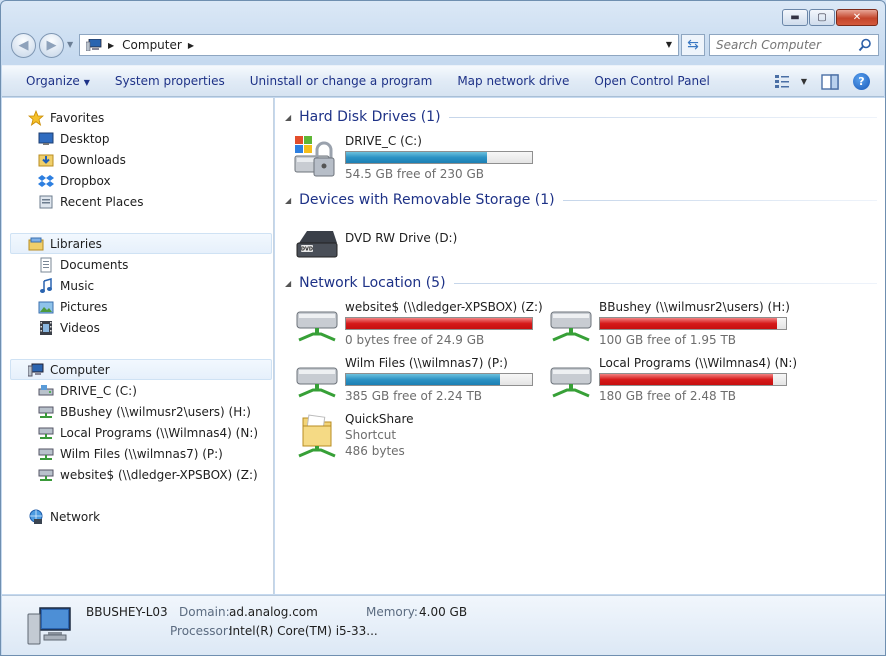  I want to click on nav-item-network-drive-p: Wilm Files (\\wilmnas7) (P:), so click(130, 453).